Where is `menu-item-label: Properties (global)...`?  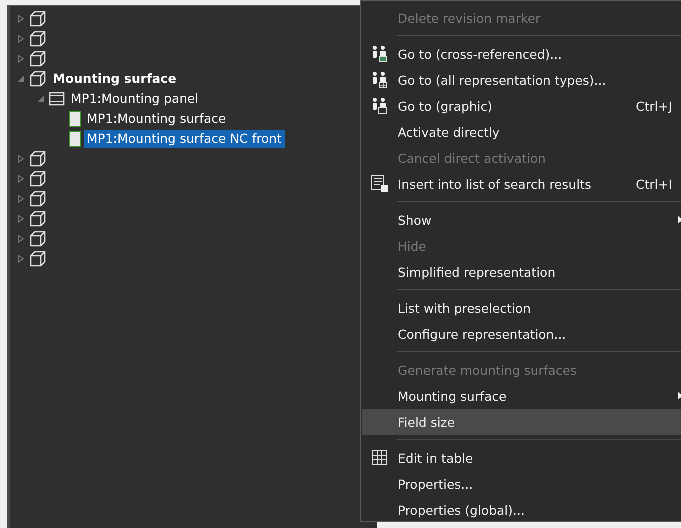
menu-item-label: Properties (global)... is located at coordinates (461, 510).